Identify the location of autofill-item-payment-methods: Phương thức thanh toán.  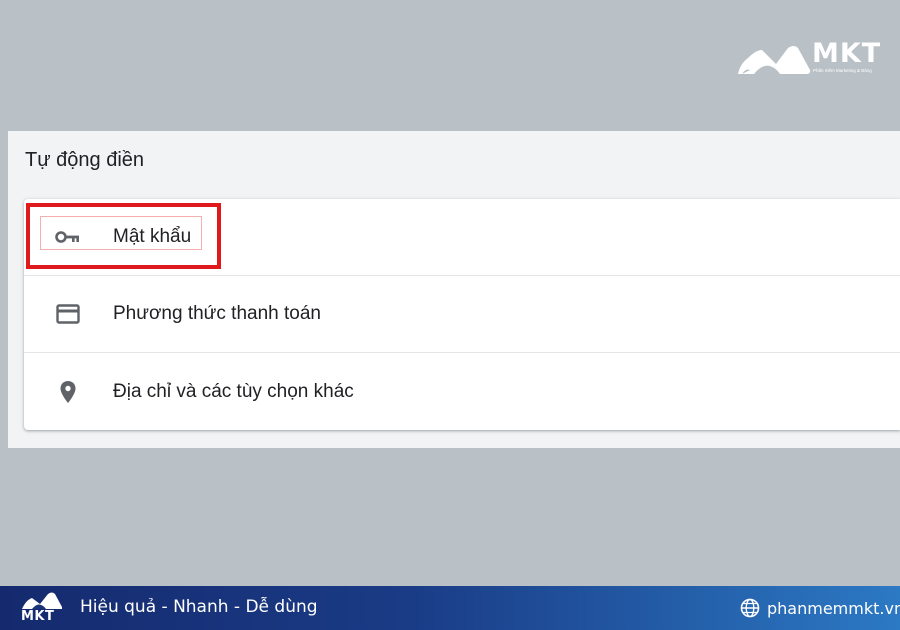
(462, 314).